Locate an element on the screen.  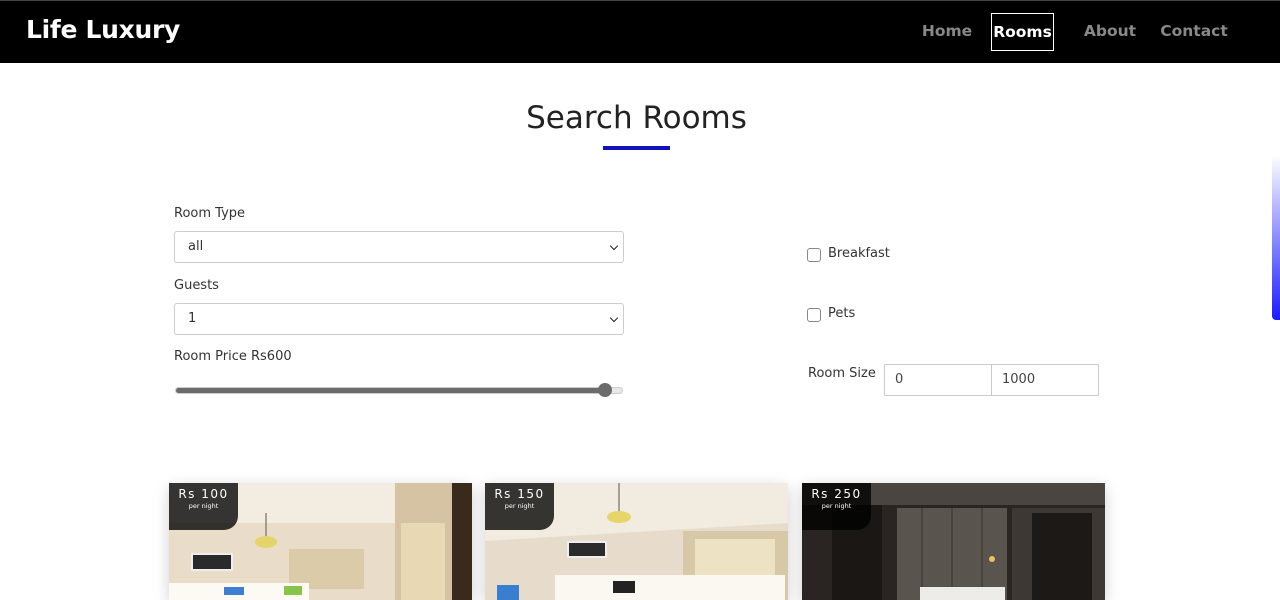
nav-link-contact: Contact is located at coordinates (1194, 32).